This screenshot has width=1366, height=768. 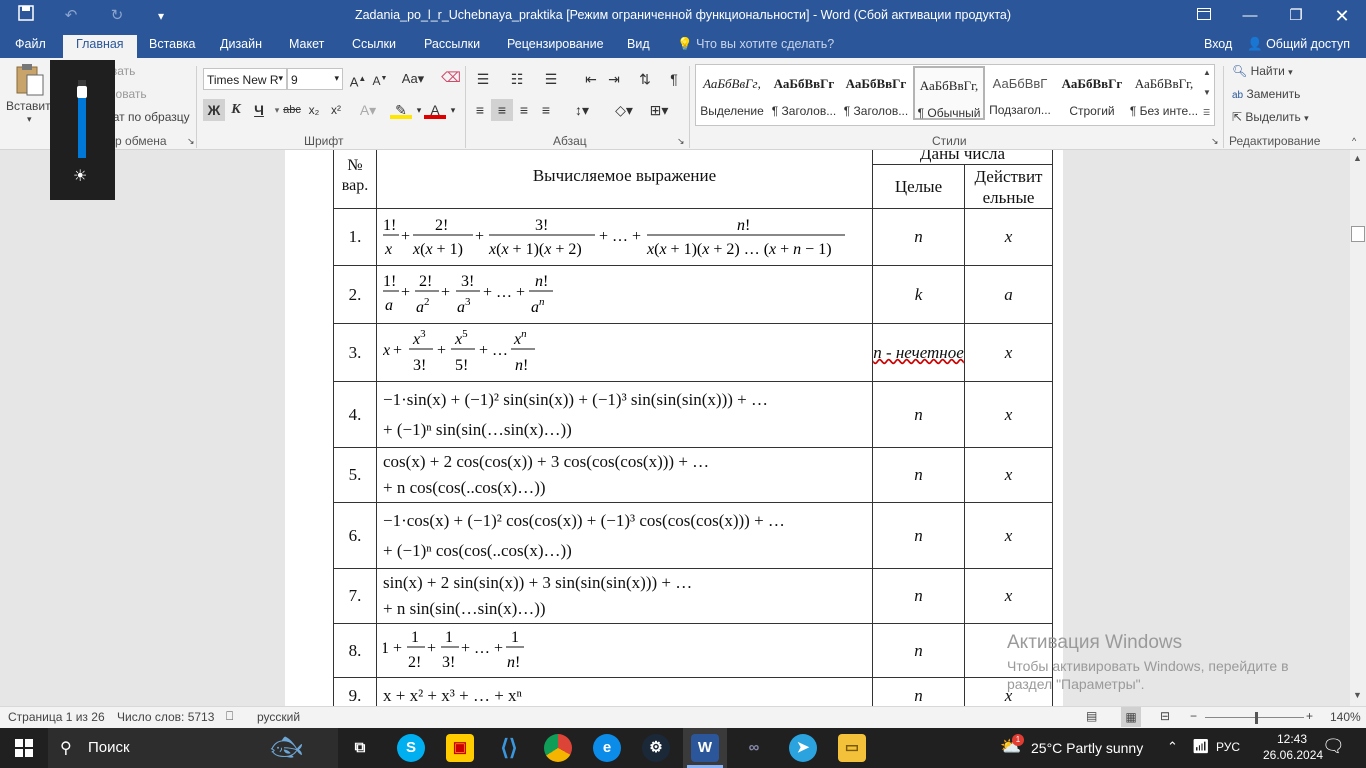 What do you see at coordinates (614, 79) in the screenshot?
I see `increase-indent-icon: ⇥` at bounding box center [614, 79].